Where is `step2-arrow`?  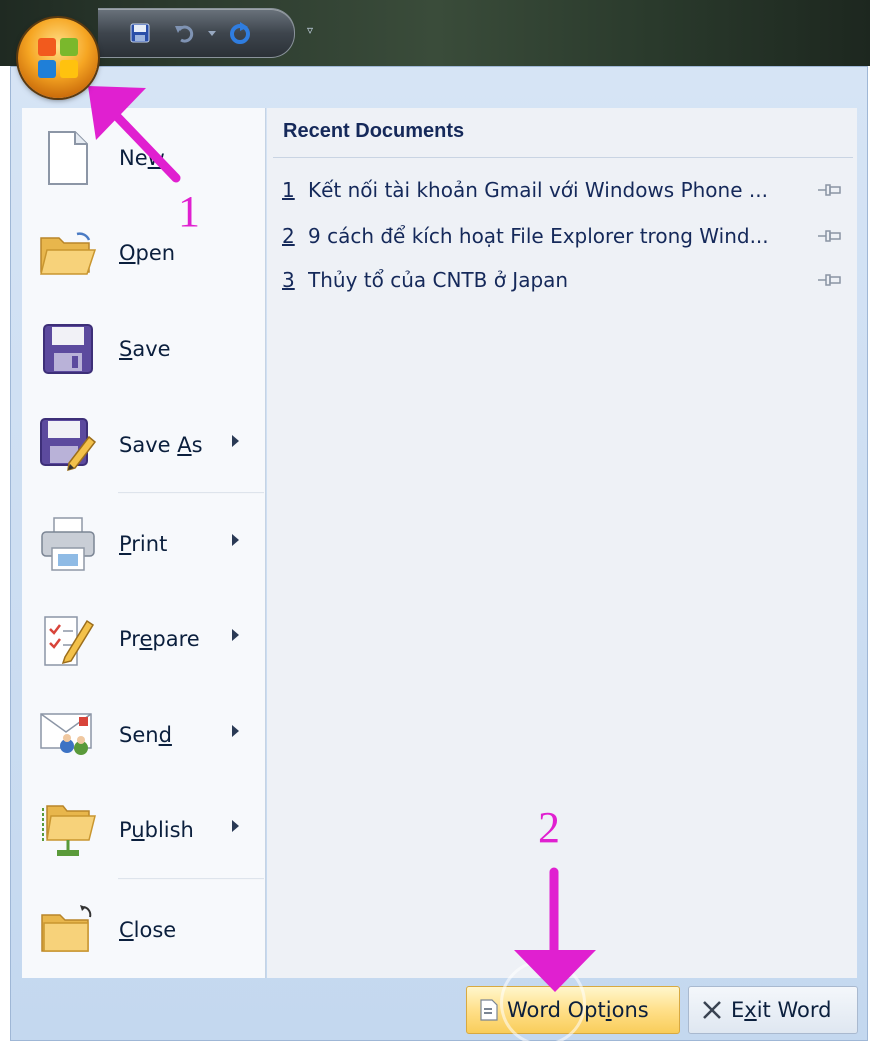
step2-arrow is located at coordinates (555, 929).